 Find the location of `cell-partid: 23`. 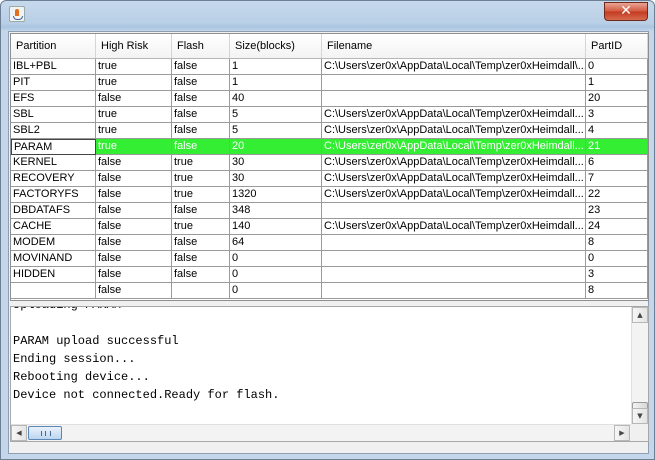

cell-partid: 23 is located at coordinates (617, 211).